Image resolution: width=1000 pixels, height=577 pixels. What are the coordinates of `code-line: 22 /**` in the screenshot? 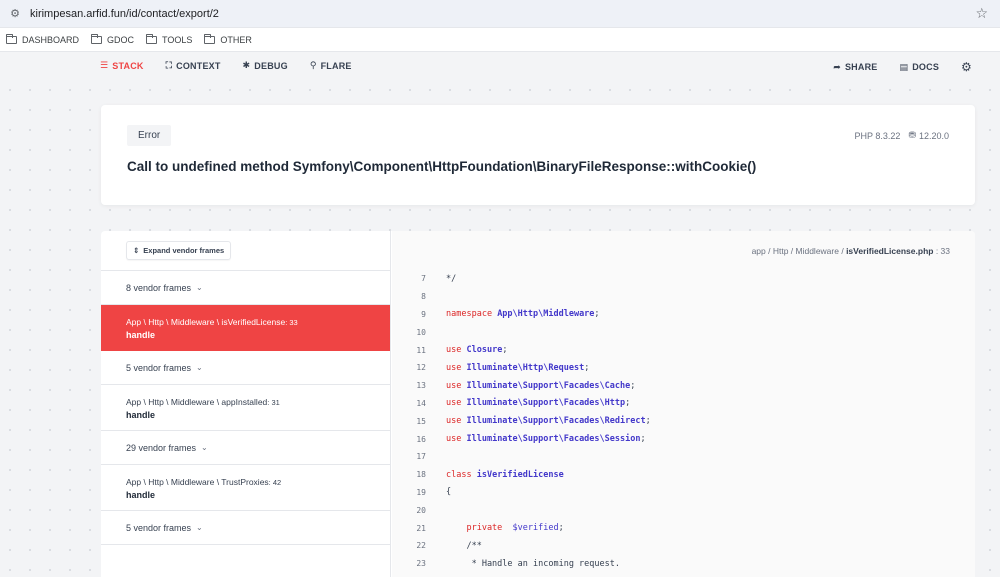 It's located at (683, 546).